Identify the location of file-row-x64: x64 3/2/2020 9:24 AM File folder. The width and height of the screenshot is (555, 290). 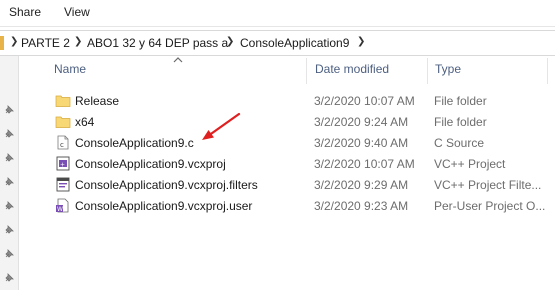
(304, 121).